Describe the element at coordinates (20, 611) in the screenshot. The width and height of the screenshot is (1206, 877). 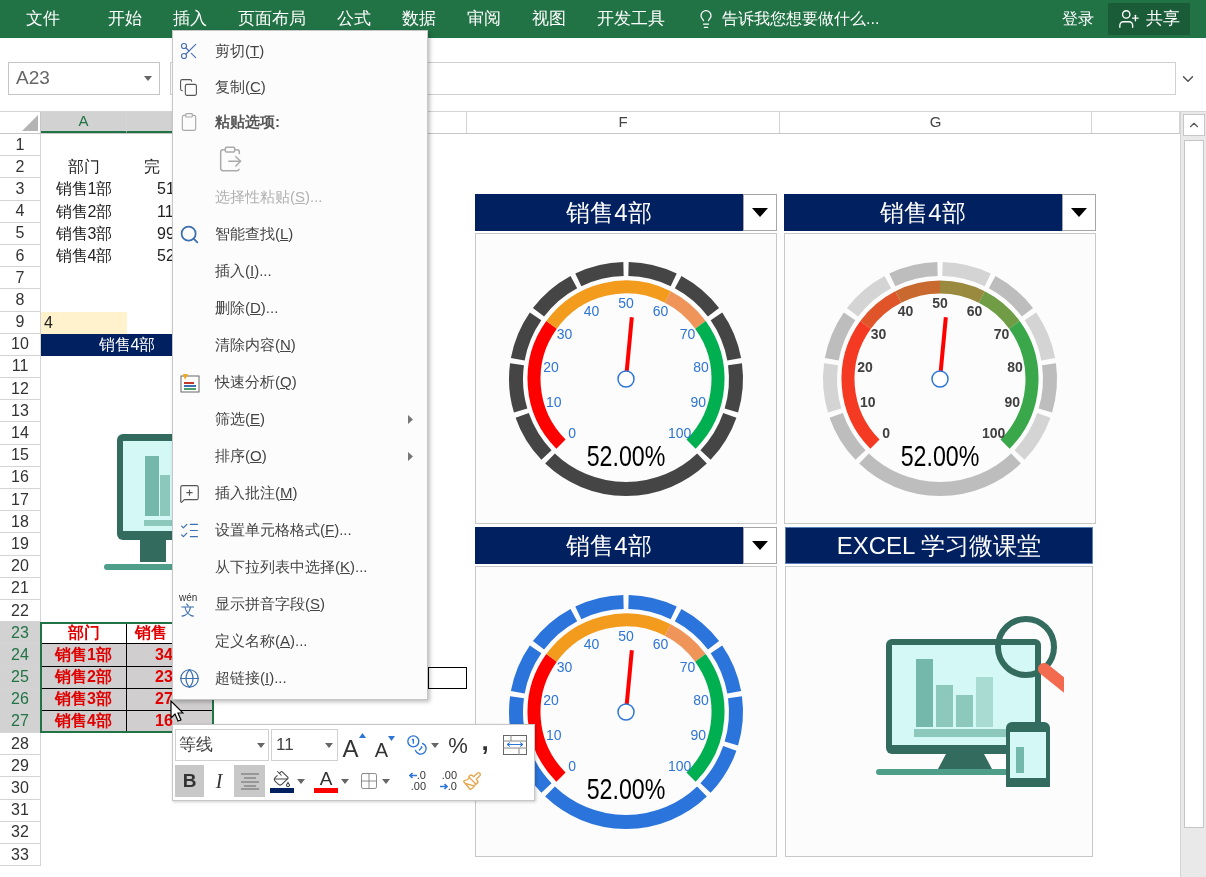
I see `row-header: 22` at that location.